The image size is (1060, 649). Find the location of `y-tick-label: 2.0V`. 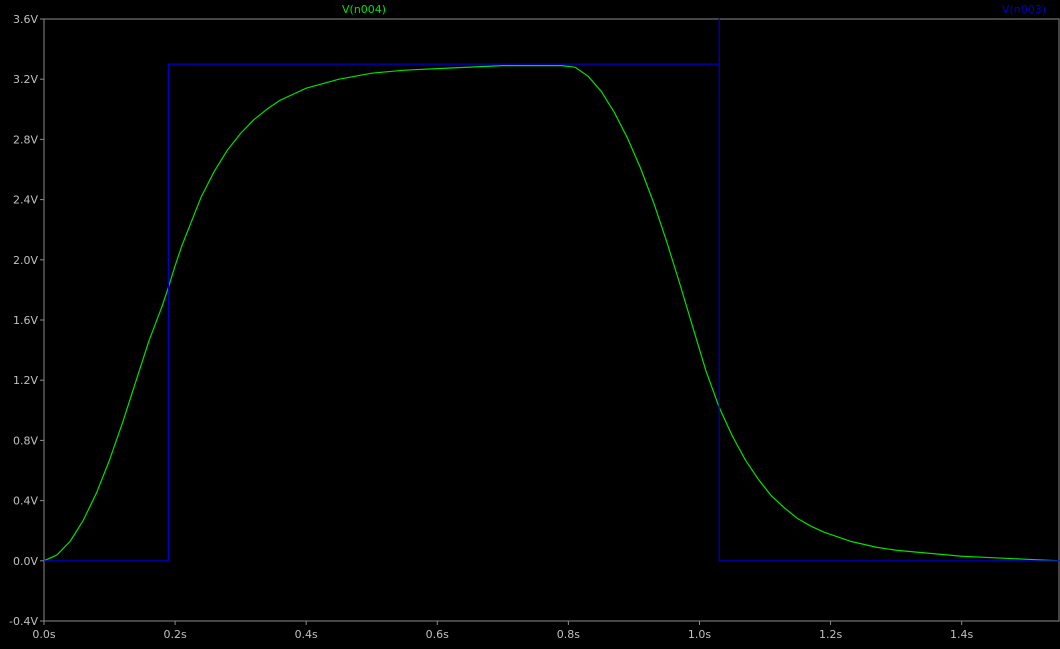

y-tick-label: 2.0V is located at coordinates (25, 260).